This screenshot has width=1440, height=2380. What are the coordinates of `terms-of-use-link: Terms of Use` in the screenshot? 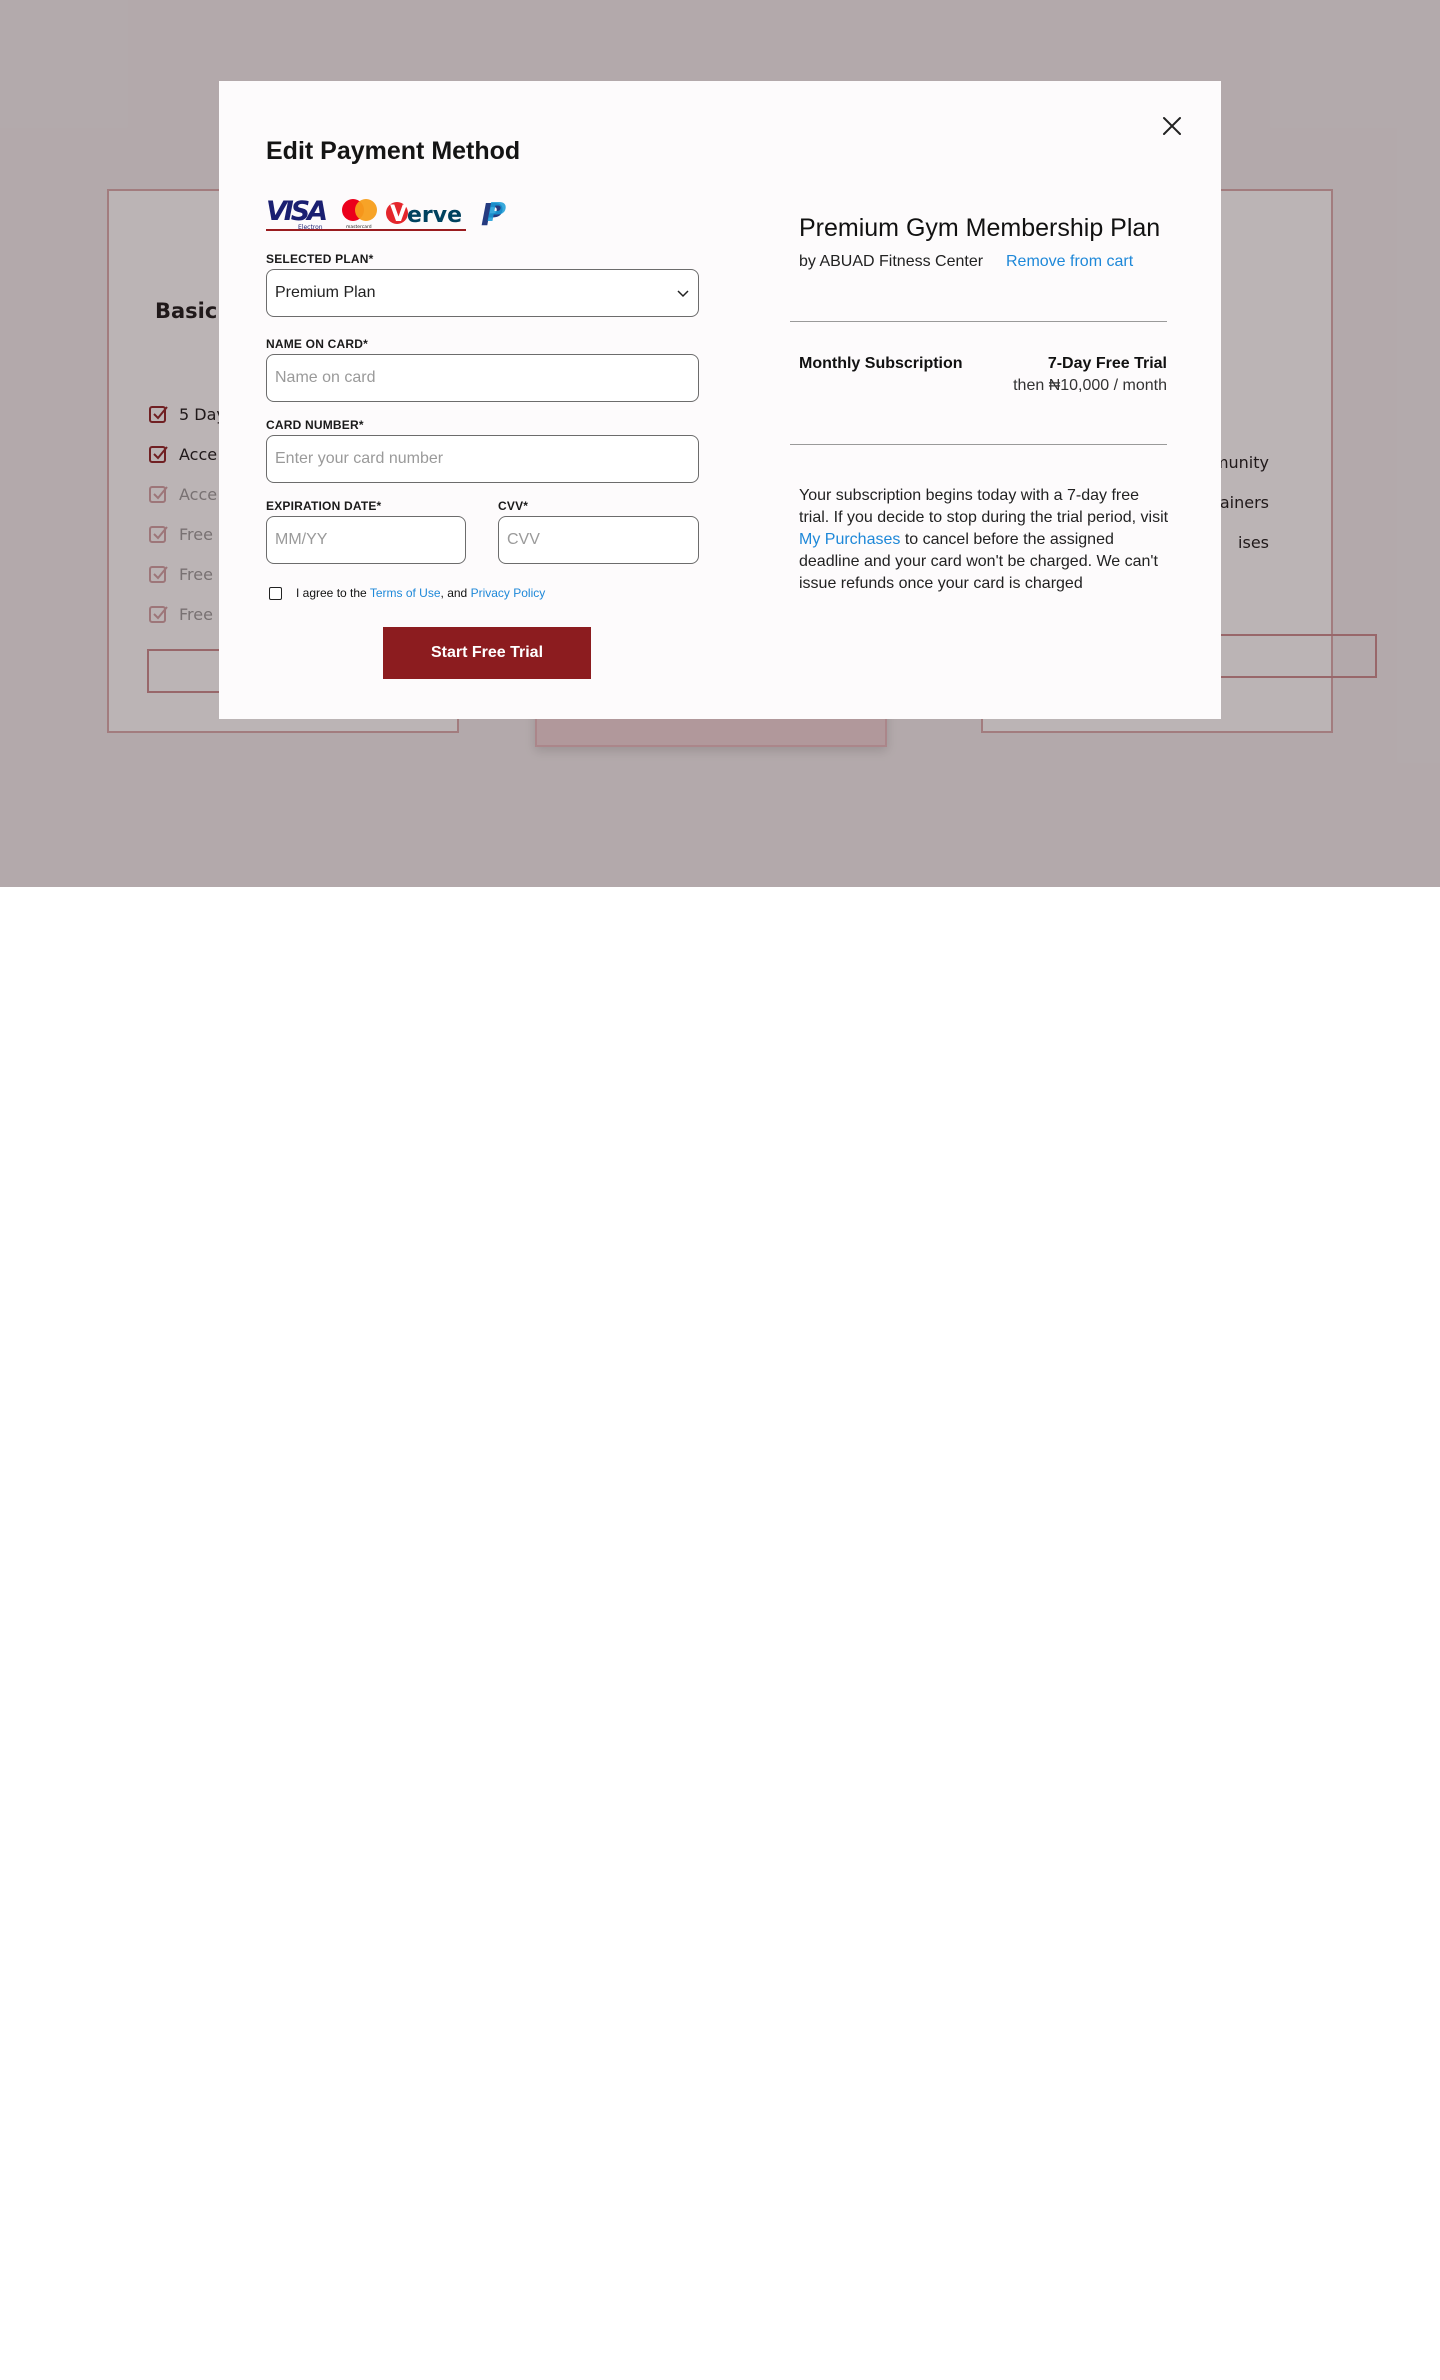 It's located at (405, 593).